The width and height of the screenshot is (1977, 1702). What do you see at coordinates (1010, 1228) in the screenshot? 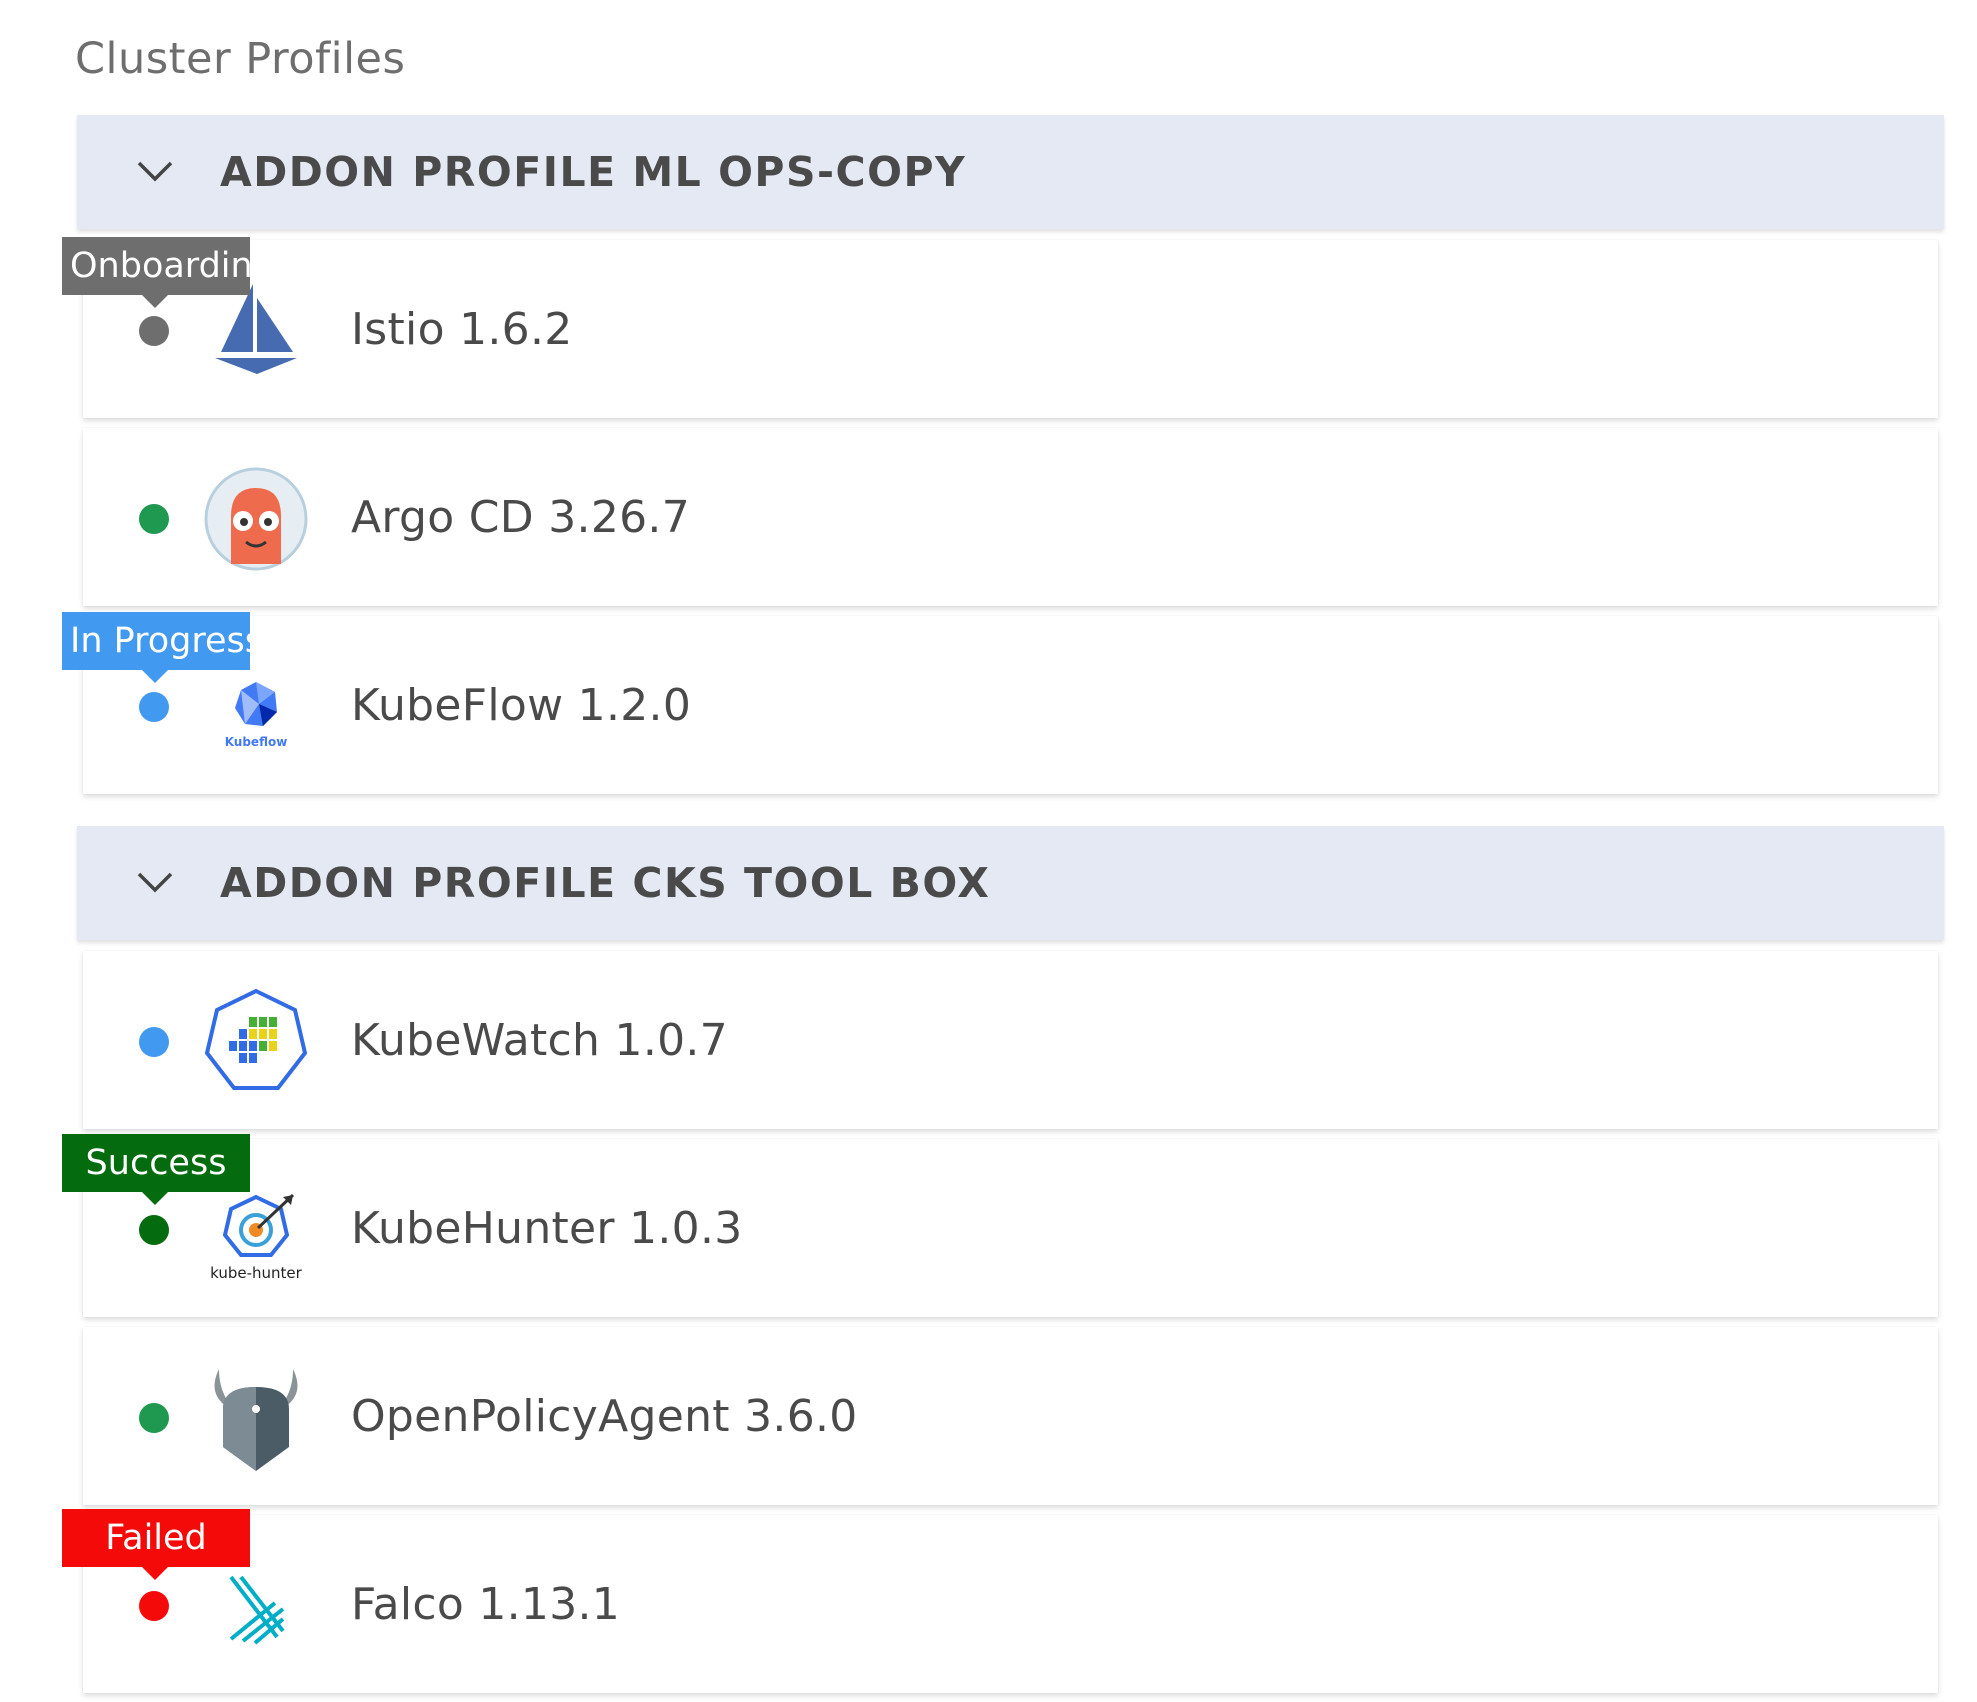
I see `addon-item-kubehunter: kube-hunter KubeHunter 1.0.3` at bounding box center [1010, 1228].